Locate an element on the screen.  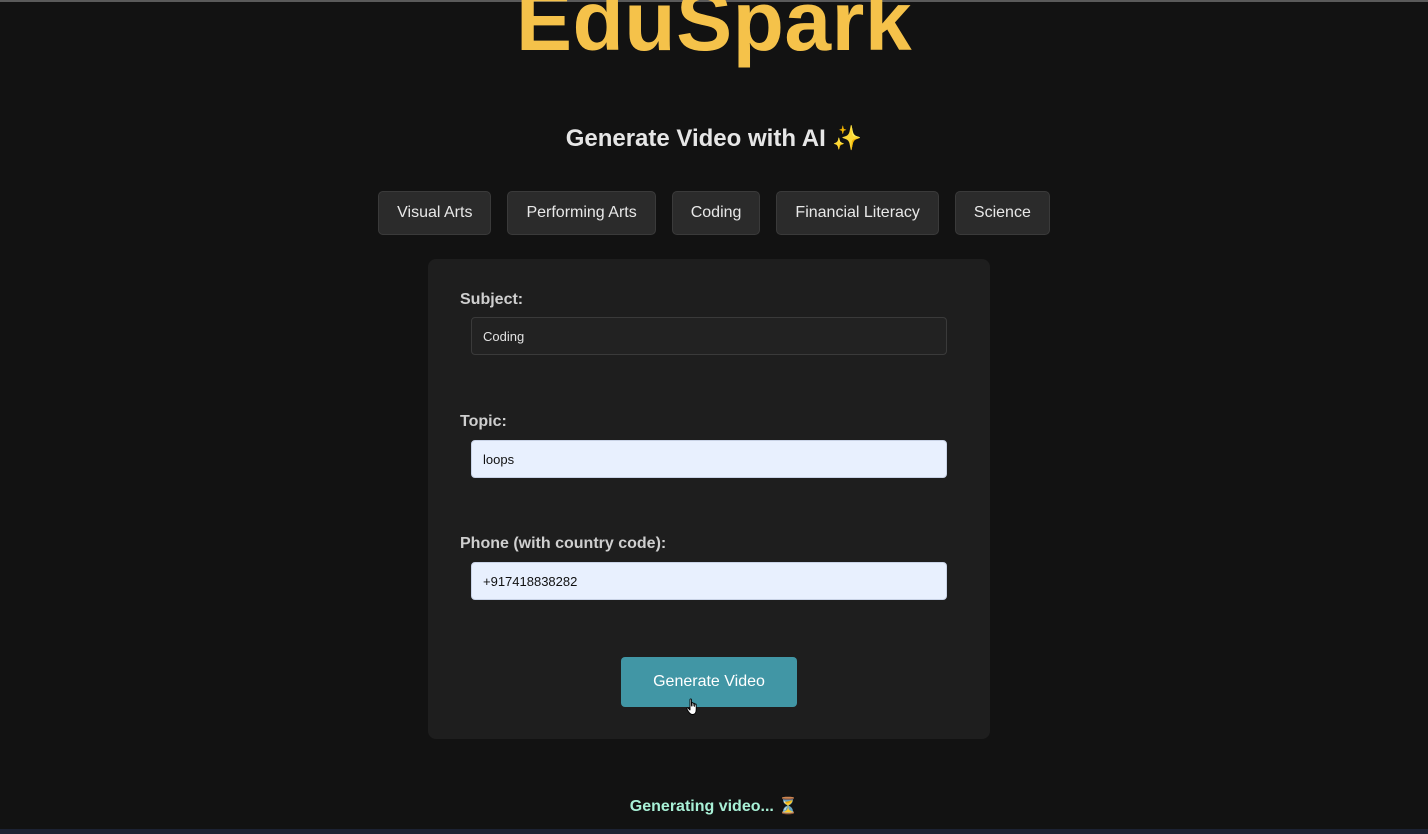
hourglass-icon: ⏳ is located at coordinates (788, 806).